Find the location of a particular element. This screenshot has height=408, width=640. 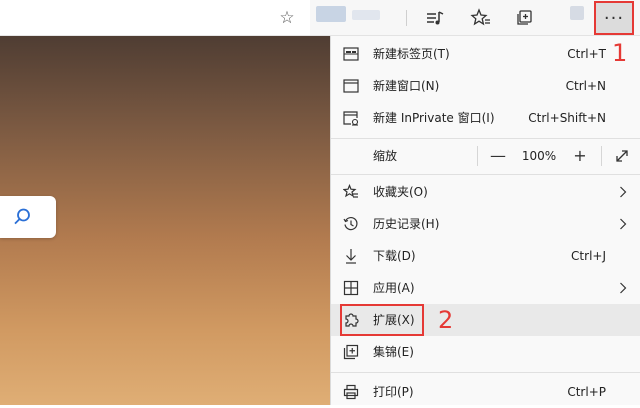

new-tab-icon is located at coordinates (351, 54).